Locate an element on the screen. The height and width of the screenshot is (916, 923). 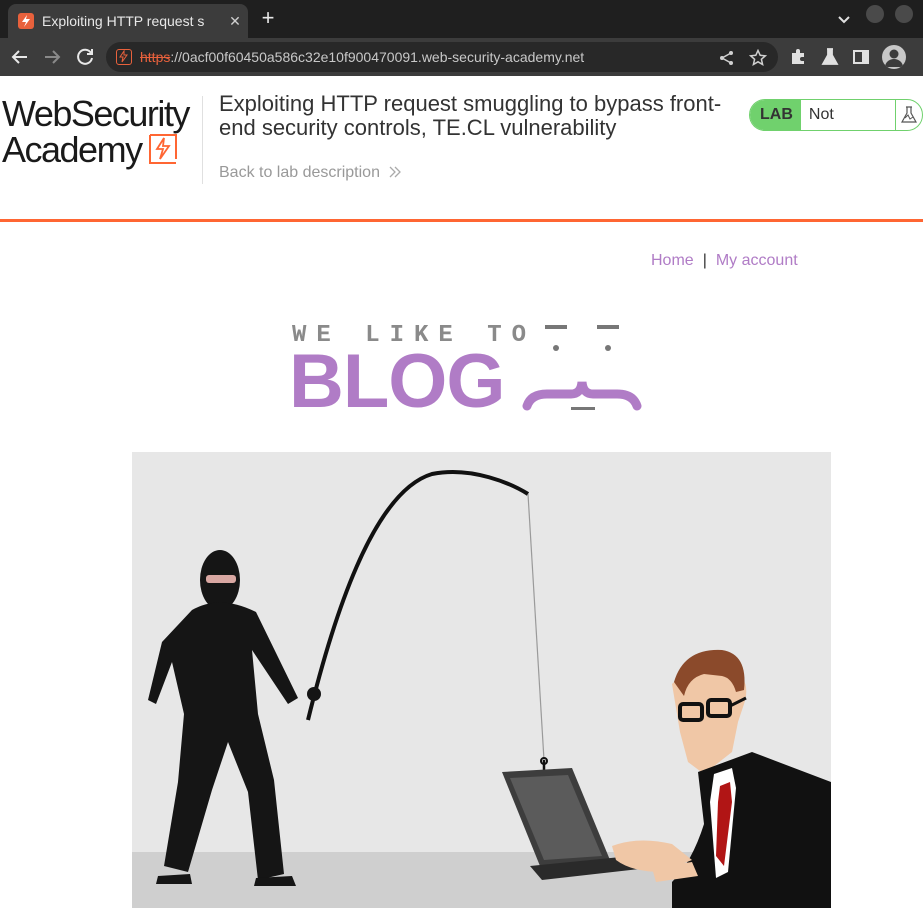
labs-flask-icon is located at coordinates (830, 57).